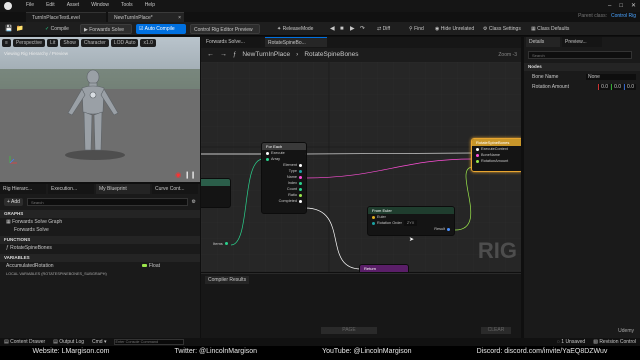 This screenshot has width=640, height=360. What do you see at coordinates (571, 342) in the screenshot?
I see `unsaved-indicator: ◌ 1 Unsaved` at bounding box center [571, 342].